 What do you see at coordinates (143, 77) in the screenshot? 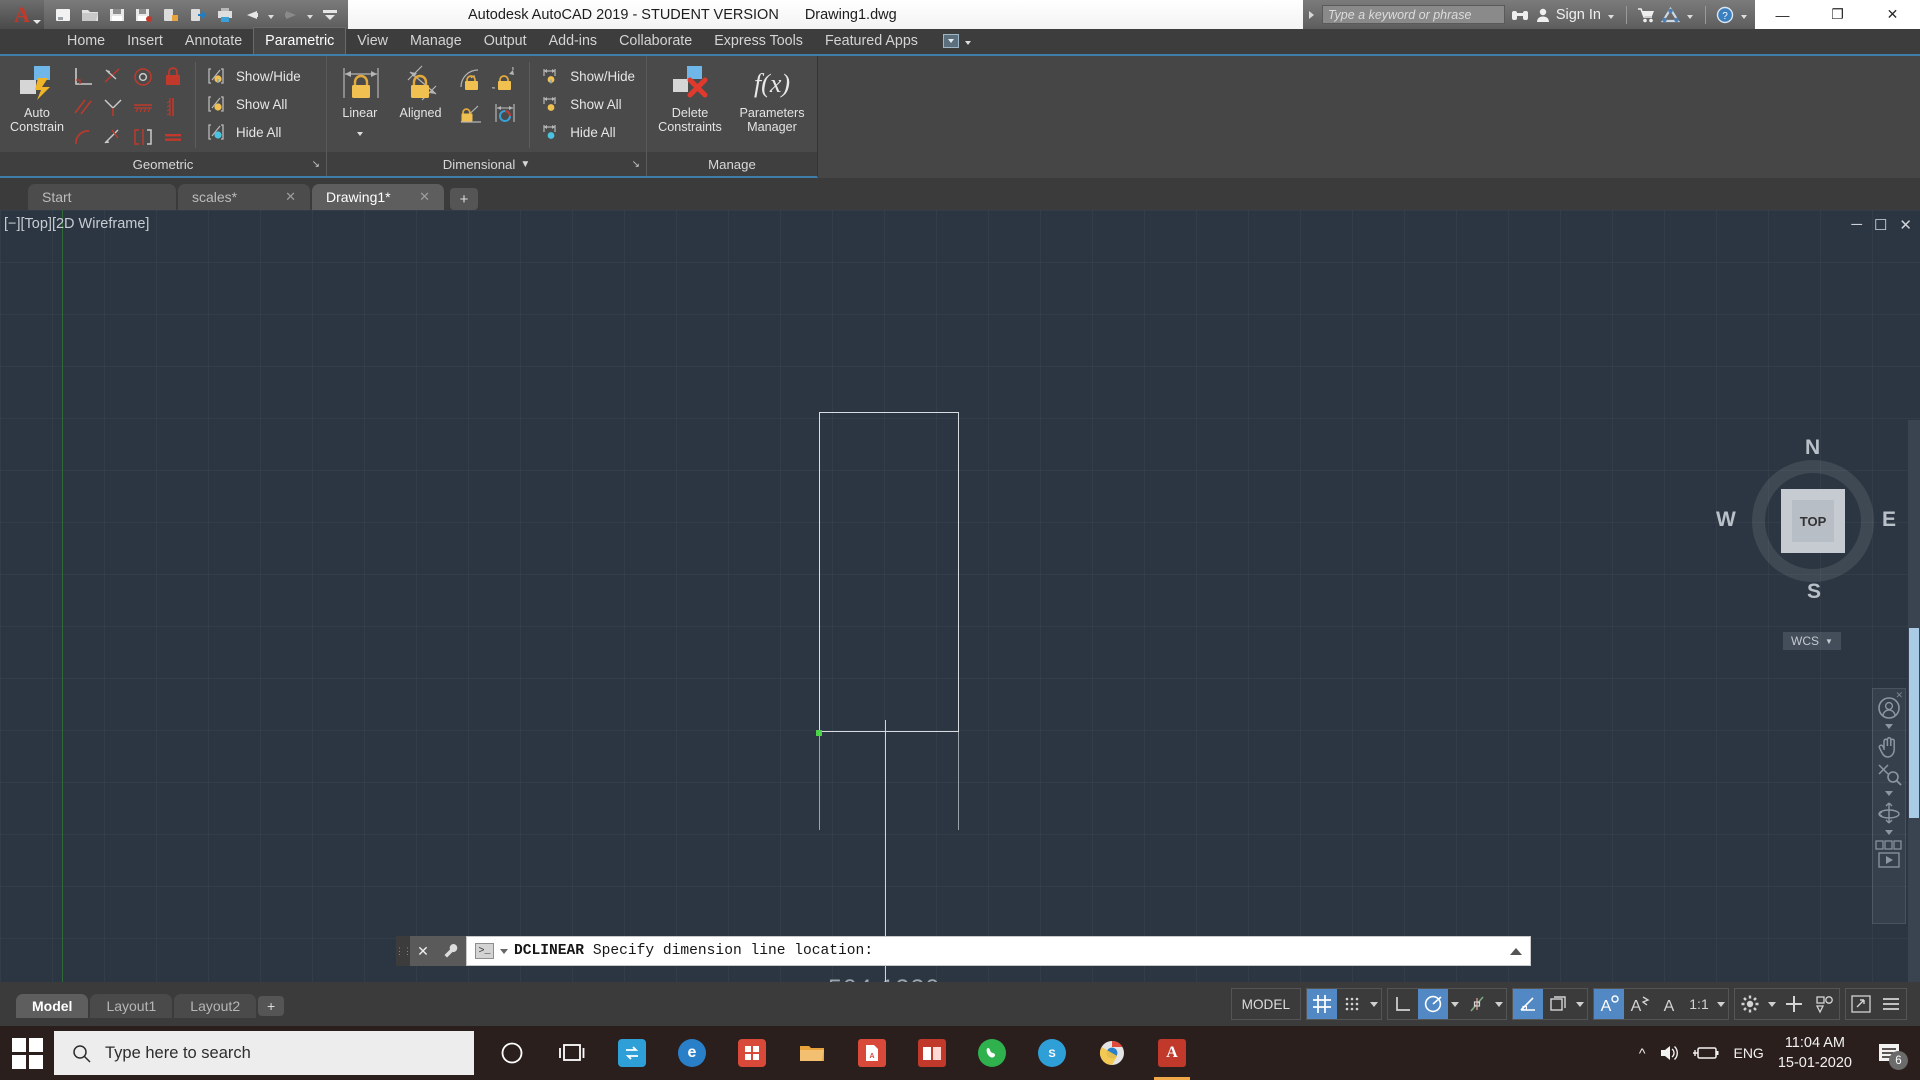
I see `concentric-constraint-icon` at bounding box center [143, 77].